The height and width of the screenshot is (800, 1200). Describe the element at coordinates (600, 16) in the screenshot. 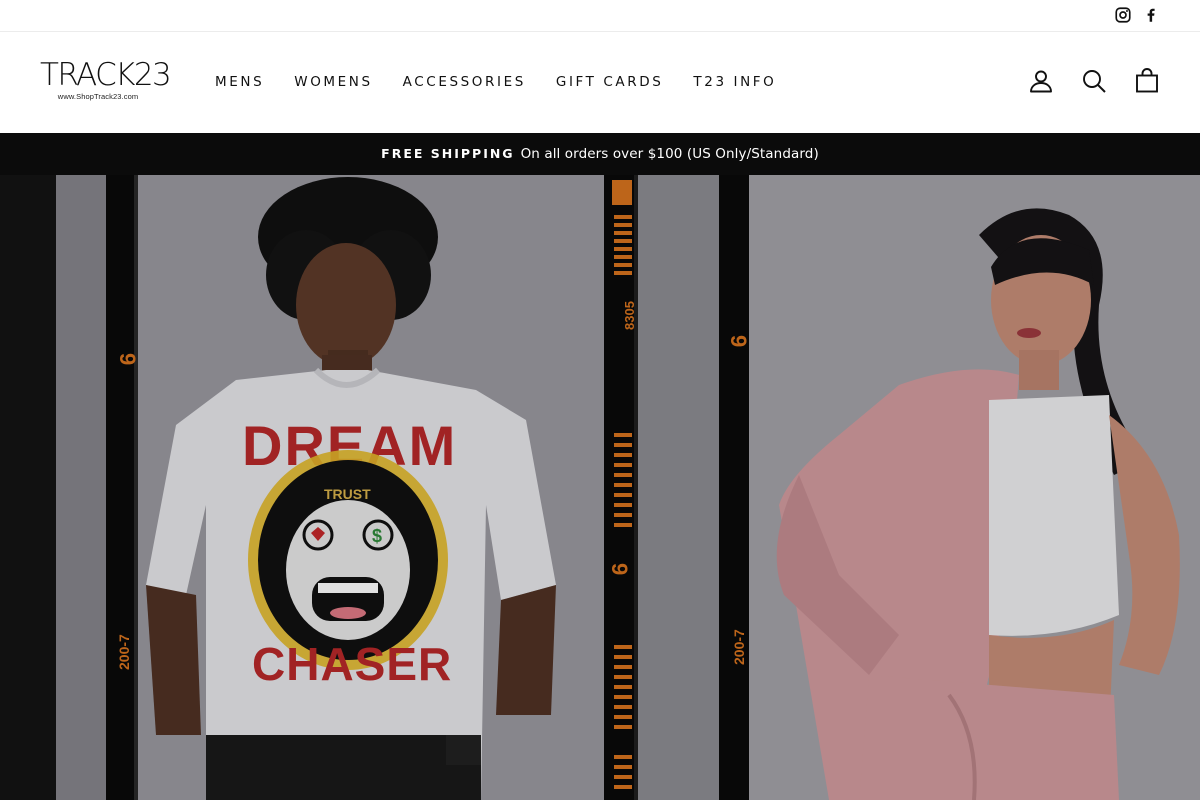

I see `utility-bar` at that location.